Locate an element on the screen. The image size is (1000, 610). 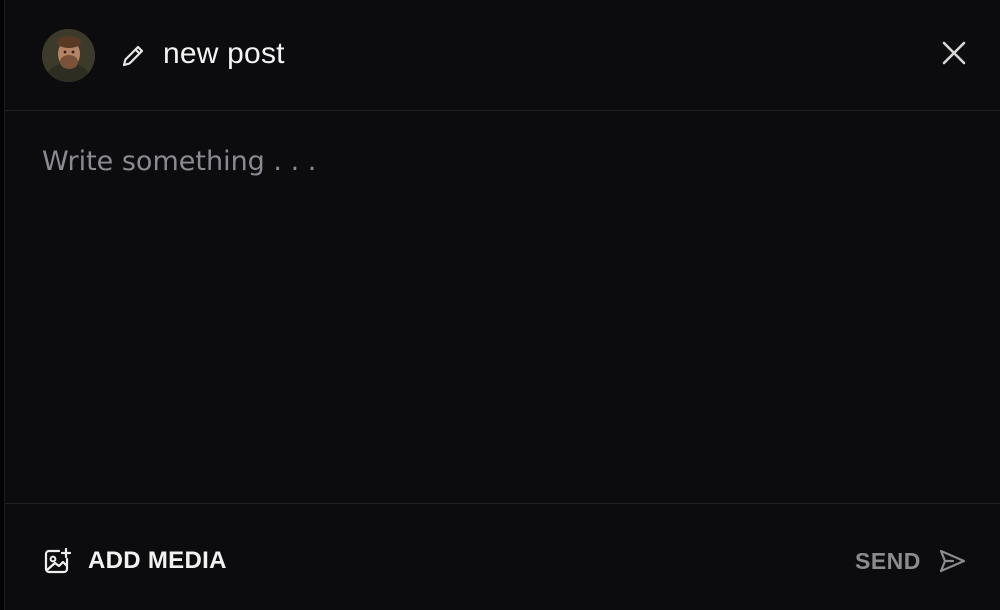
dialog-title: new post is located at coordinates (224, 53).